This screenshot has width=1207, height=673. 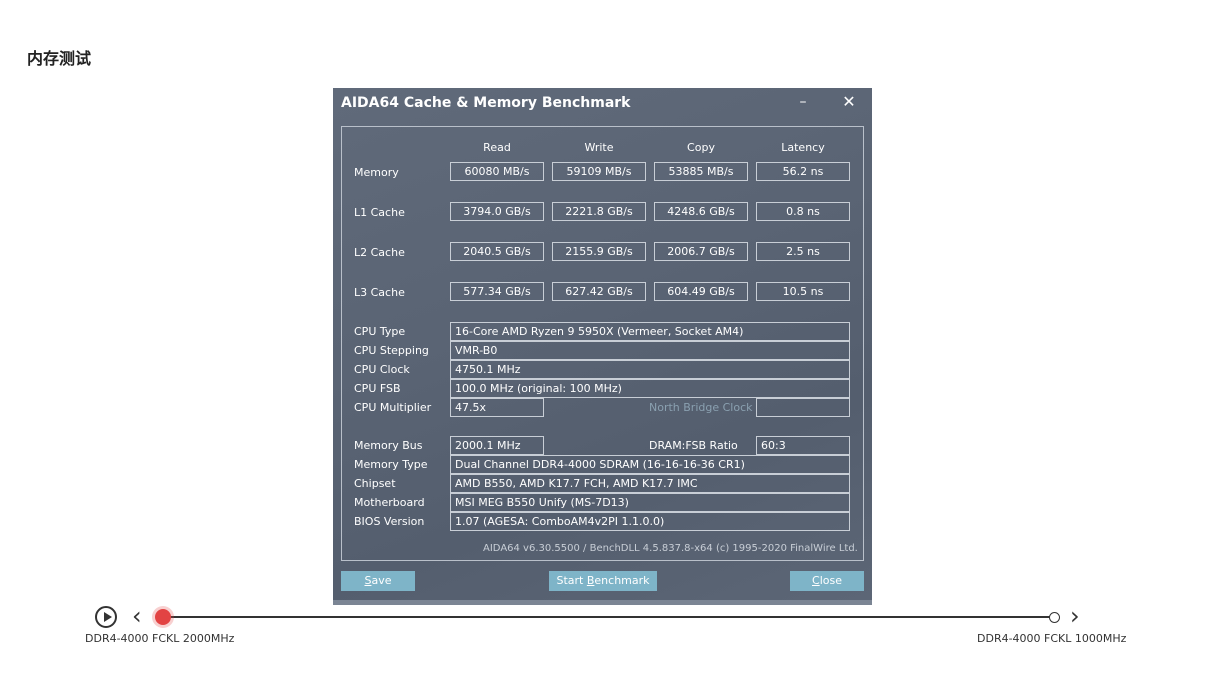 I want to click on slider-start-label: DDR4-4000 FCKL 2000MHz, so click(x=160, y=638).